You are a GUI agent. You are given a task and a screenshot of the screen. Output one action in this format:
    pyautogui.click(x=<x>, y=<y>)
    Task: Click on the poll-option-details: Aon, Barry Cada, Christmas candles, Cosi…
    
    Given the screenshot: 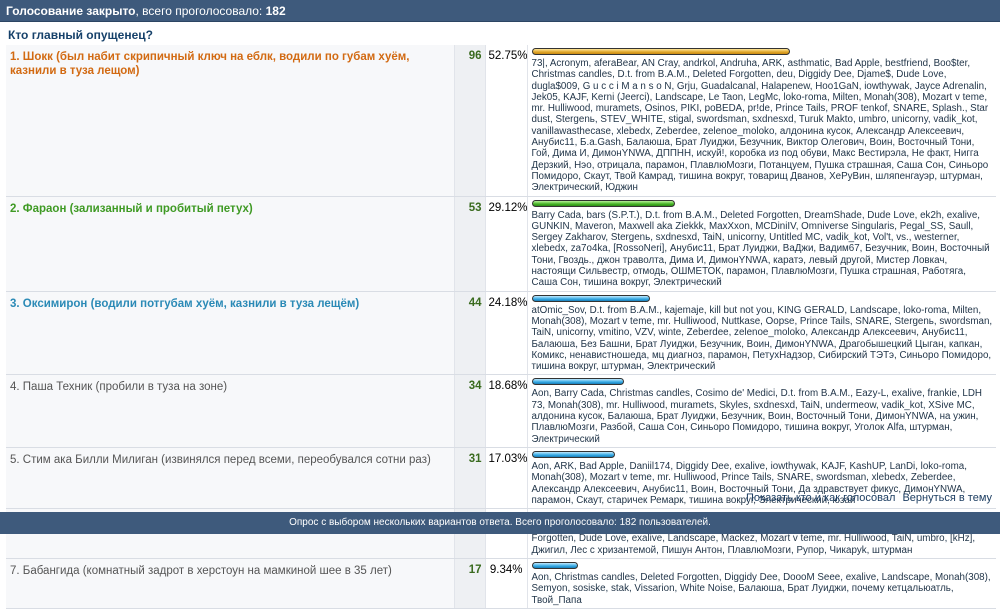 What is the action you would take?
    pyautogui.click(x=761, y=411)
    